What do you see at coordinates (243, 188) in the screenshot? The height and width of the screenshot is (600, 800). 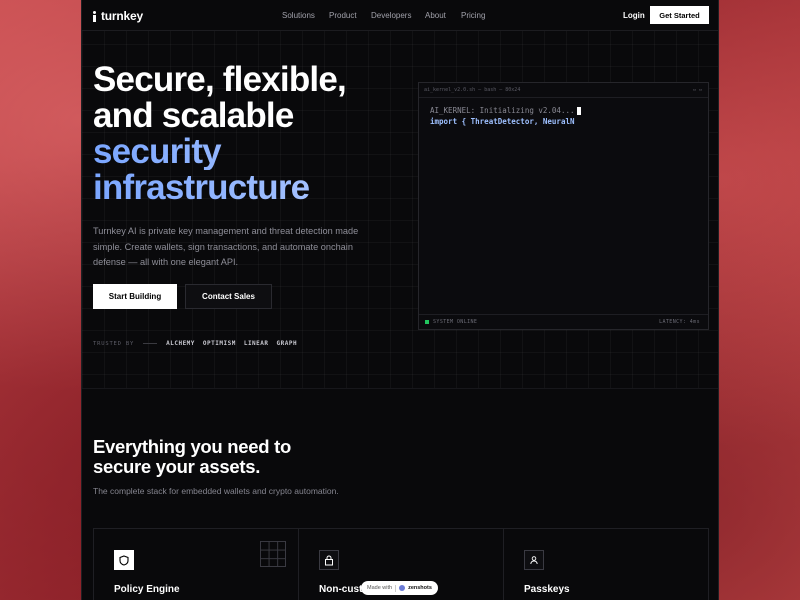 I see `hero-title-accent-2: infrastructure` at bounding box center [243, 188].